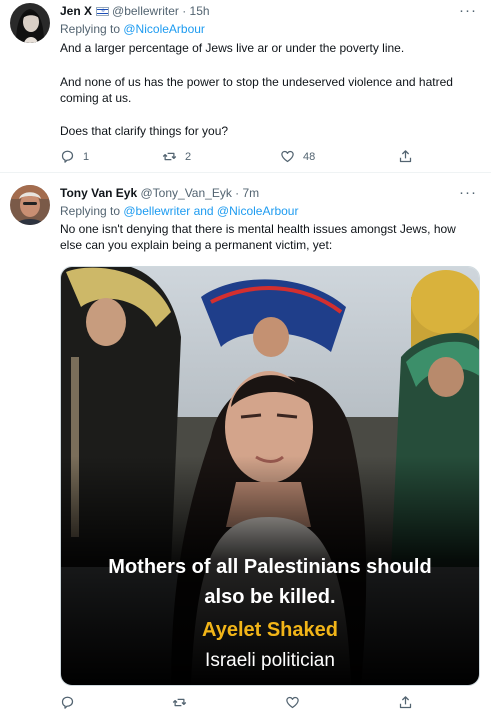 The height and width of the screenshot is (712, 491). What do you see at coordinates (161, 11) in the screenshot?
I see `handle-and-time: @bellewriter · 15h` at bounding box center [161, 11].